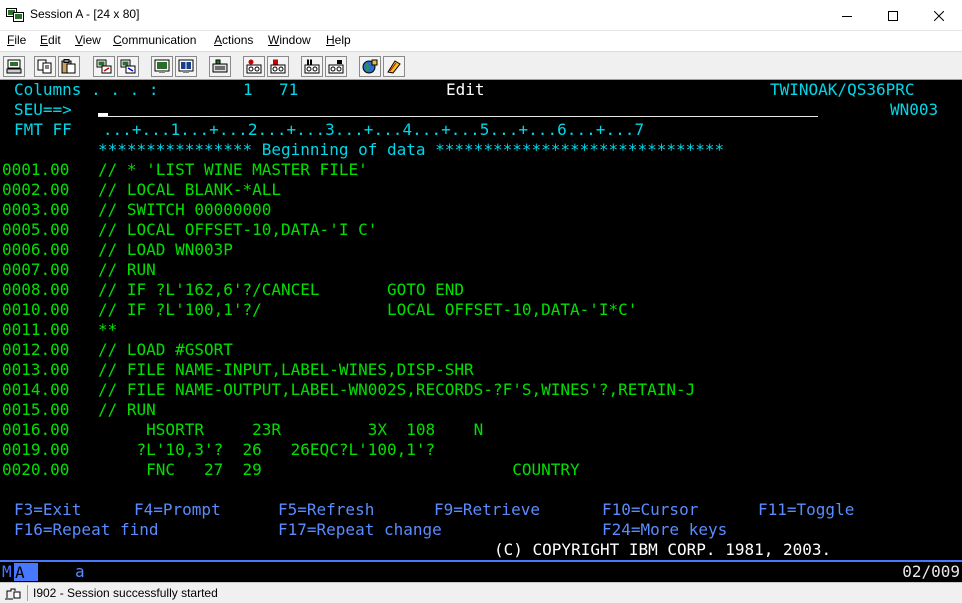  Describe the element at coordinates (125, 593) in the screenshot. I see `status-message: I902 - Session successfully started` at that location.